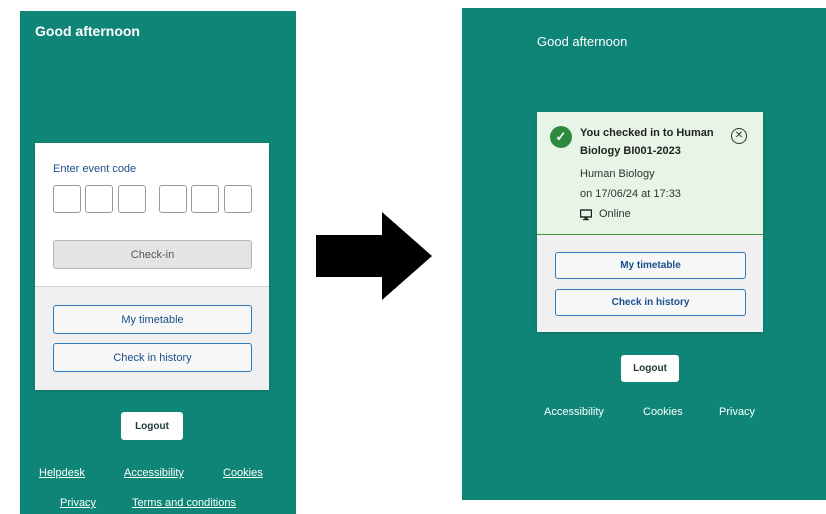  I want to click on event-code-section: Enter event code Check-in, so click(152, 214).